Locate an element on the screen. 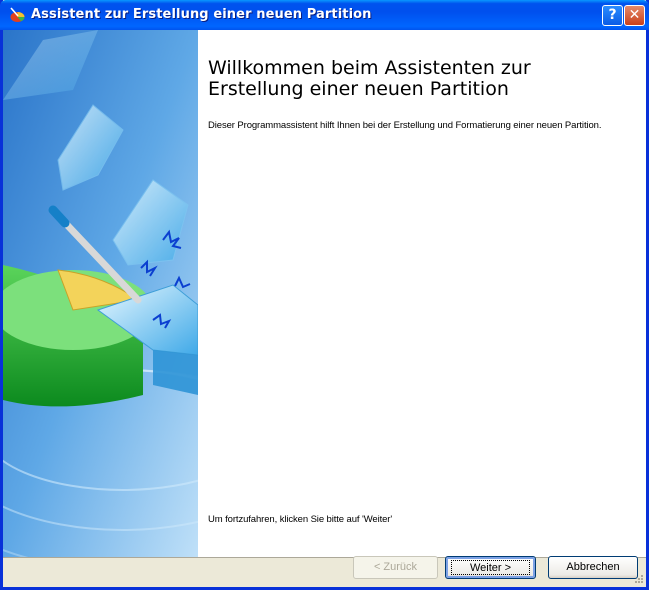 This screenshot has height=590, width=649. next-button-label: Weiter > is located at coordinates (490, 567).